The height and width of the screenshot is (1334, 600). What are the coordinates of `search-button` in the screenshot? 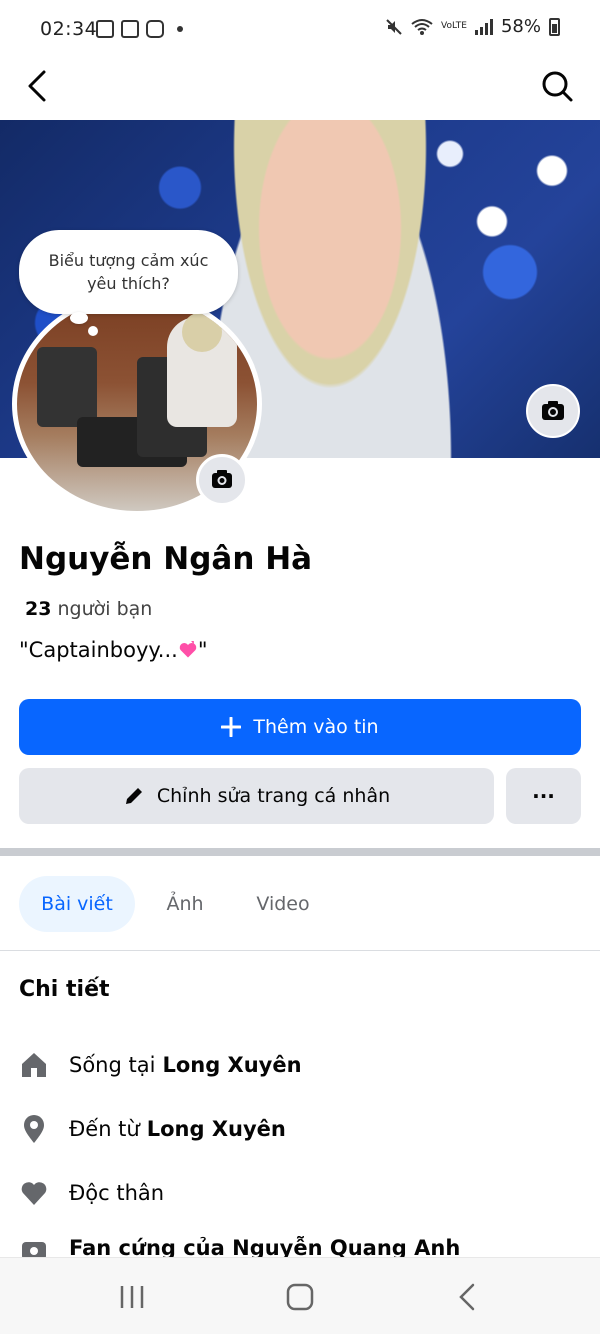 It's located at (558, 86).